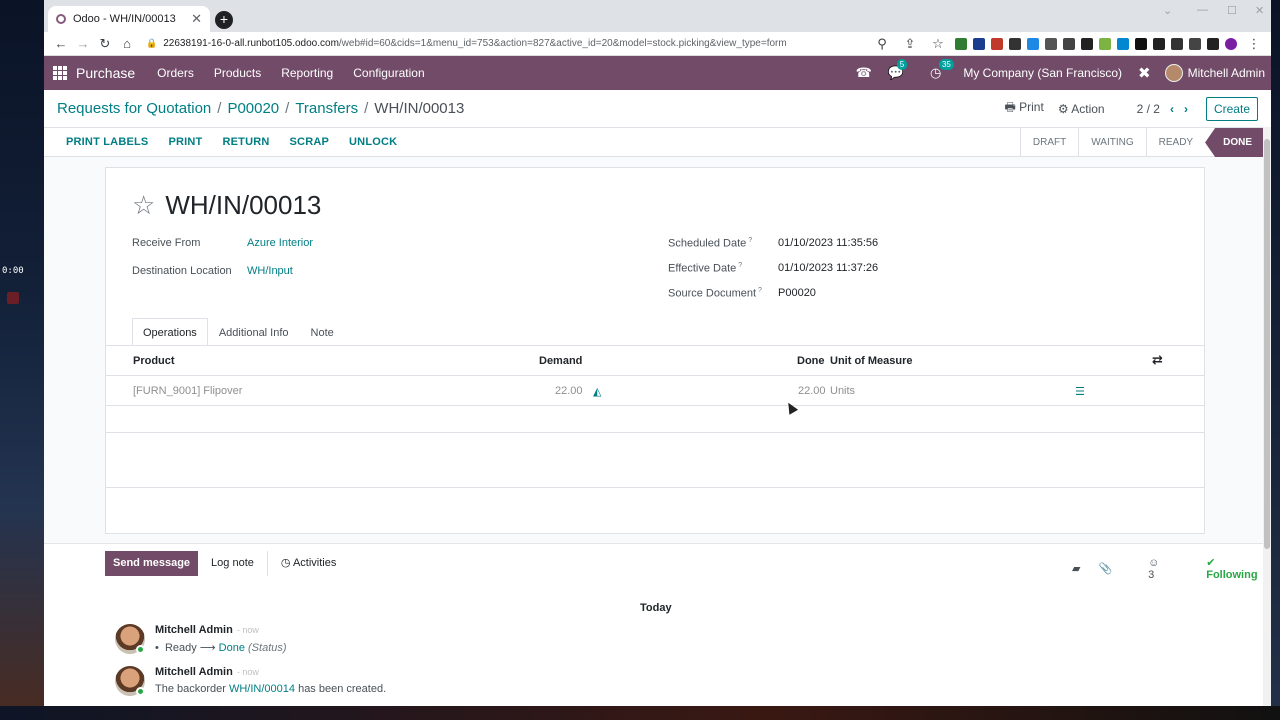 The image size is (1280, 720). Describe the element at coordinates (253, 108) in the screenshot. I see `breadcrumb-po: P00020` at that location.